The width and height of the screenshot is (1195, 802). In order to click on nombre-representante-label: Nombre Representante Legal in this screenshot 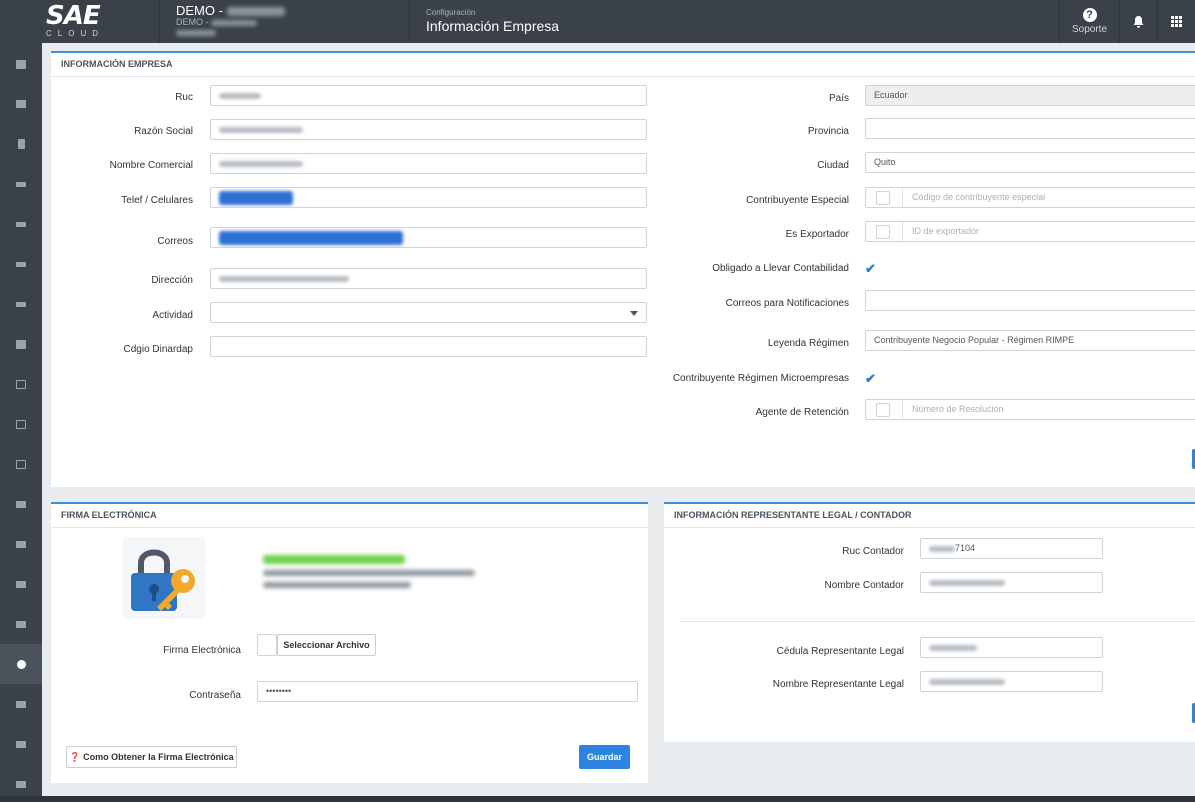, I will do `click(838, 684)`.